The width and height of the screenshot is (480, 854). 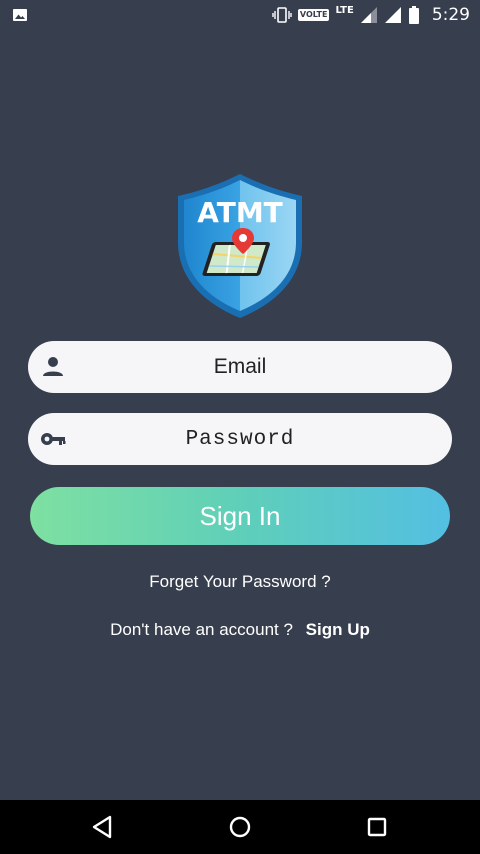 What do you see at coordinates (201, 629) in the screenshot?
I see `no-account-label: Don't have an account ?` at bounding box center [201, 629].